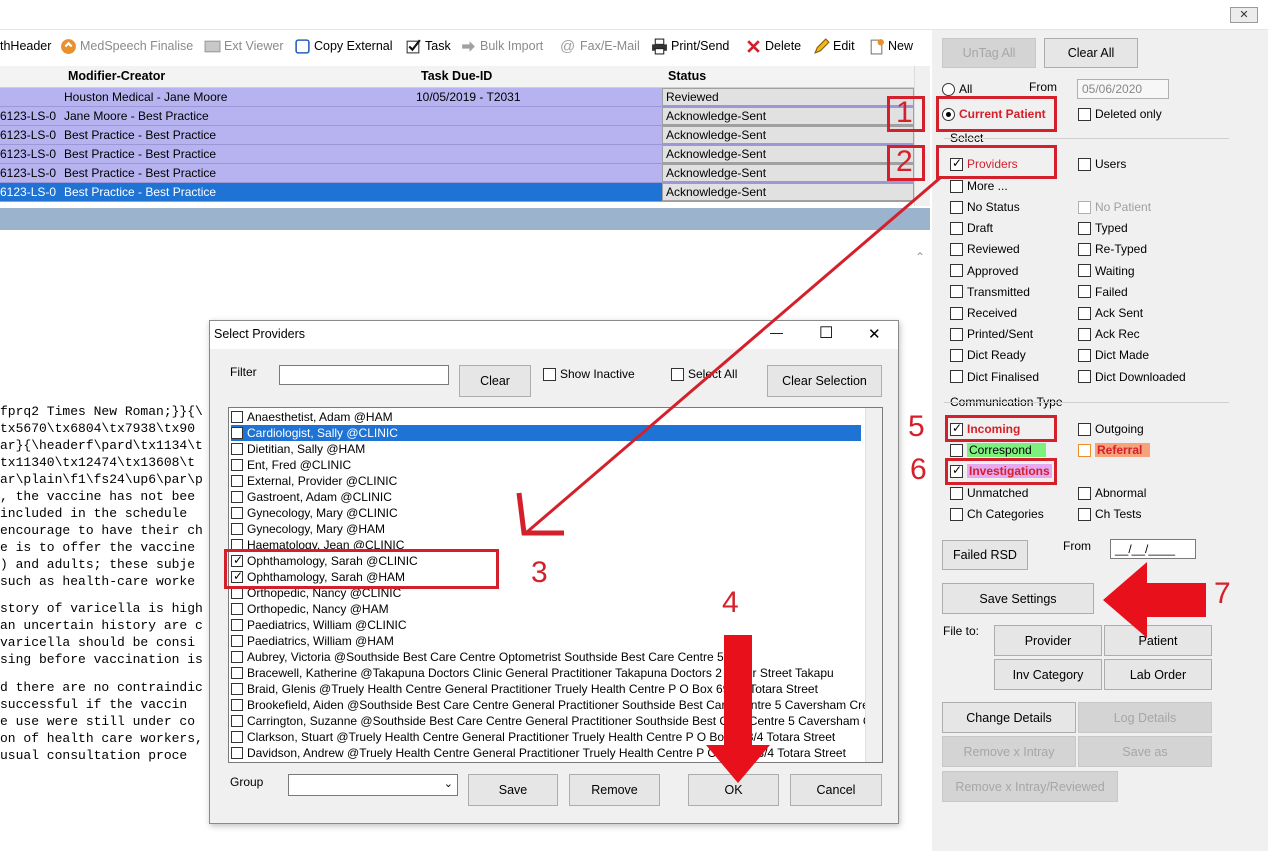 This screenshot has width=1268, height=851. What do you see at coordinates (1048, 640) in the screenshot?
I see `file-to-provider-button: Provider` at bounding box center [1048, 640].